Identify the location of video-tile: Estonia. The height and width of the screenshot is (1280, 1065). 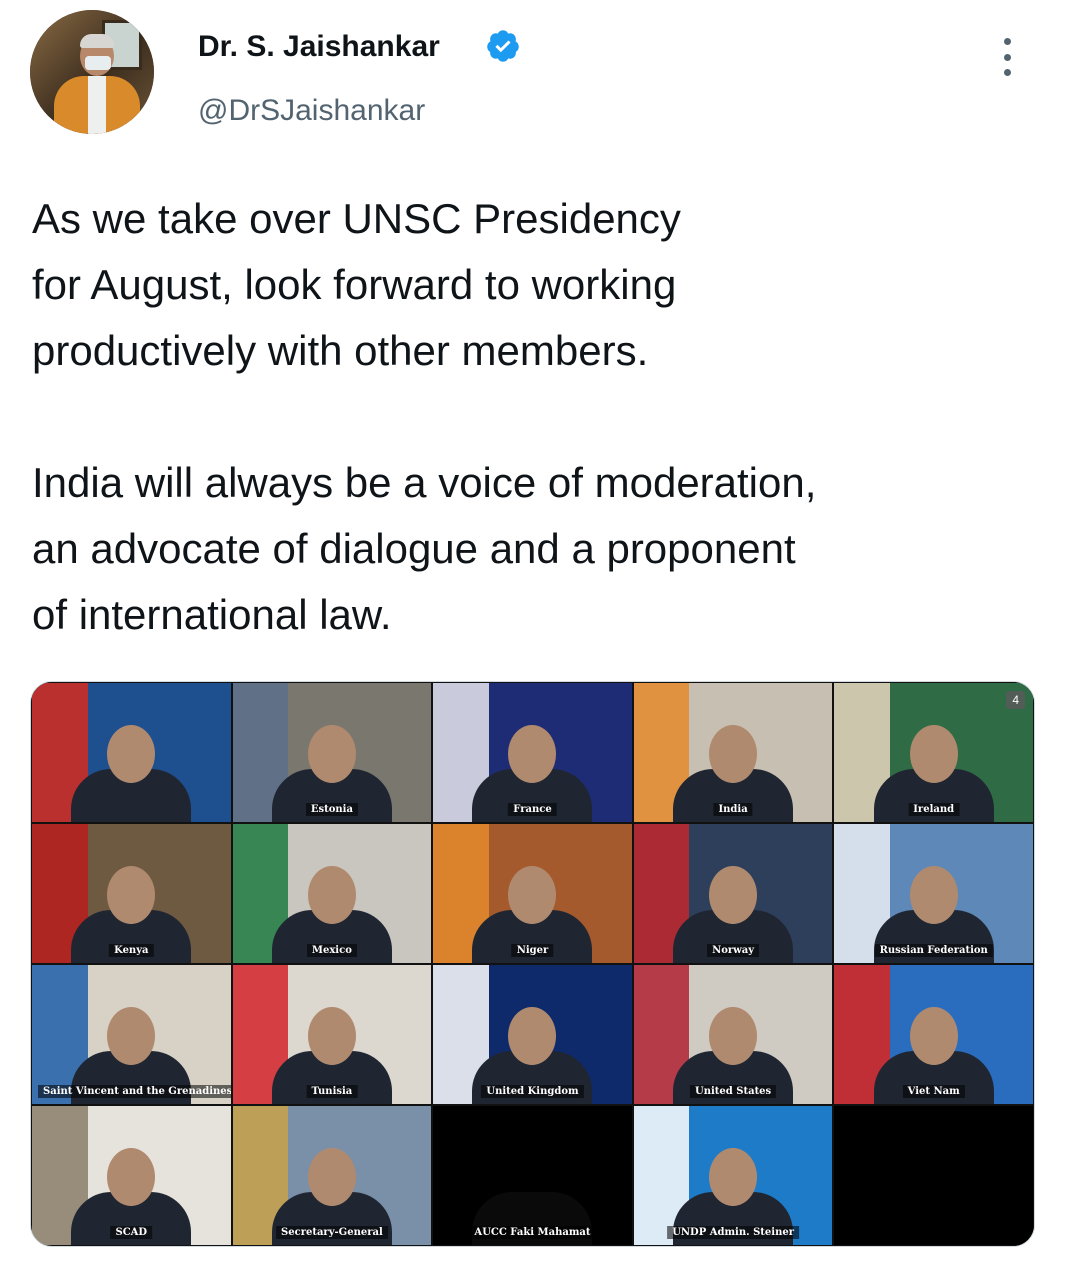
(332, 752).